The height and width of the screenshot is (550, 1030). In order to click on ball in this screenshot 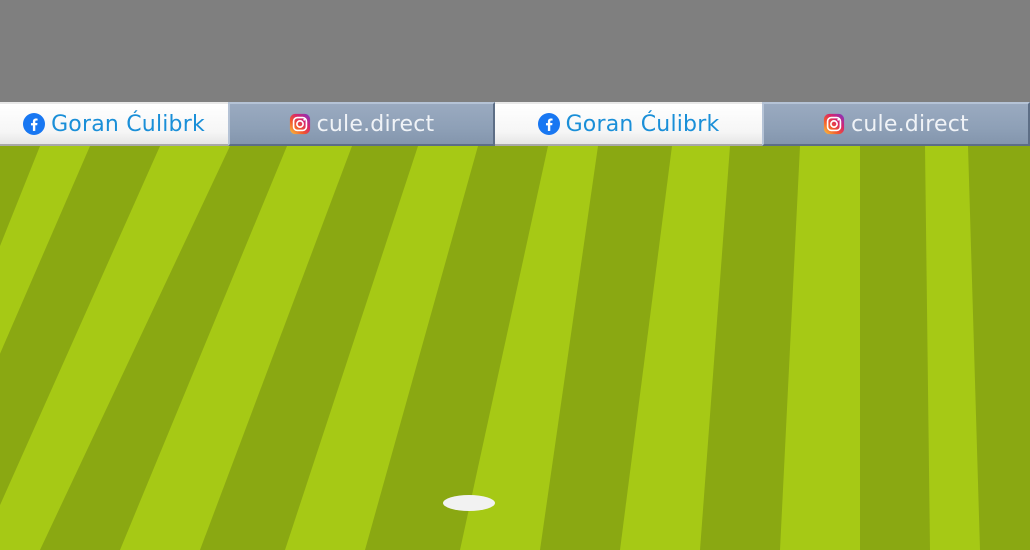, I will do `click(469, 503)`.